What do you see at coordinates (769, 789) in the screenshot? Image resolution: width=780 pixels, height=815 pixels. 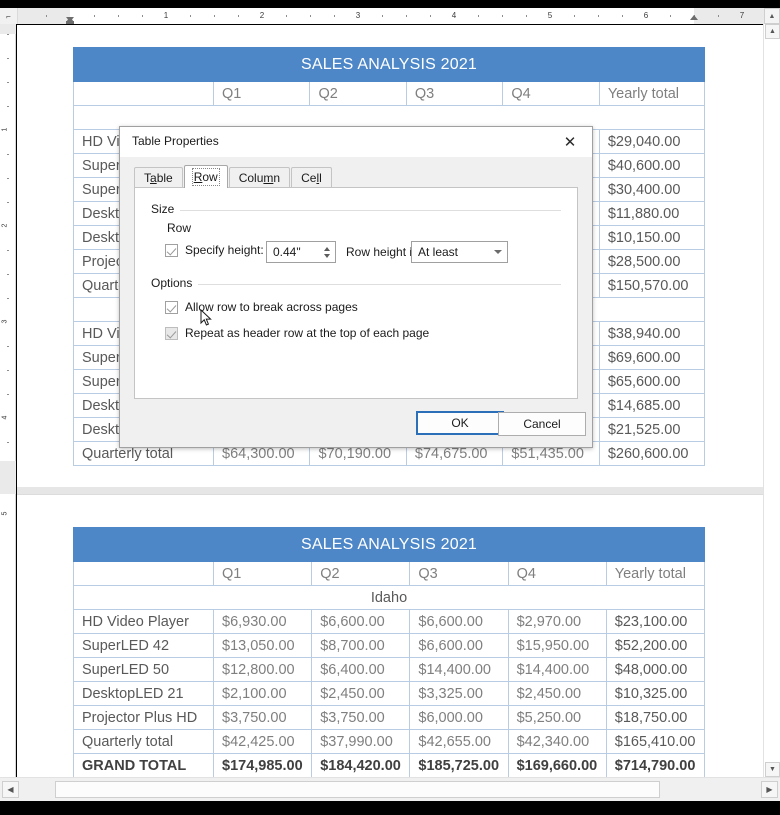 I see `scrollbar-right-arrow: ▶` at bounding box center [769, 789].